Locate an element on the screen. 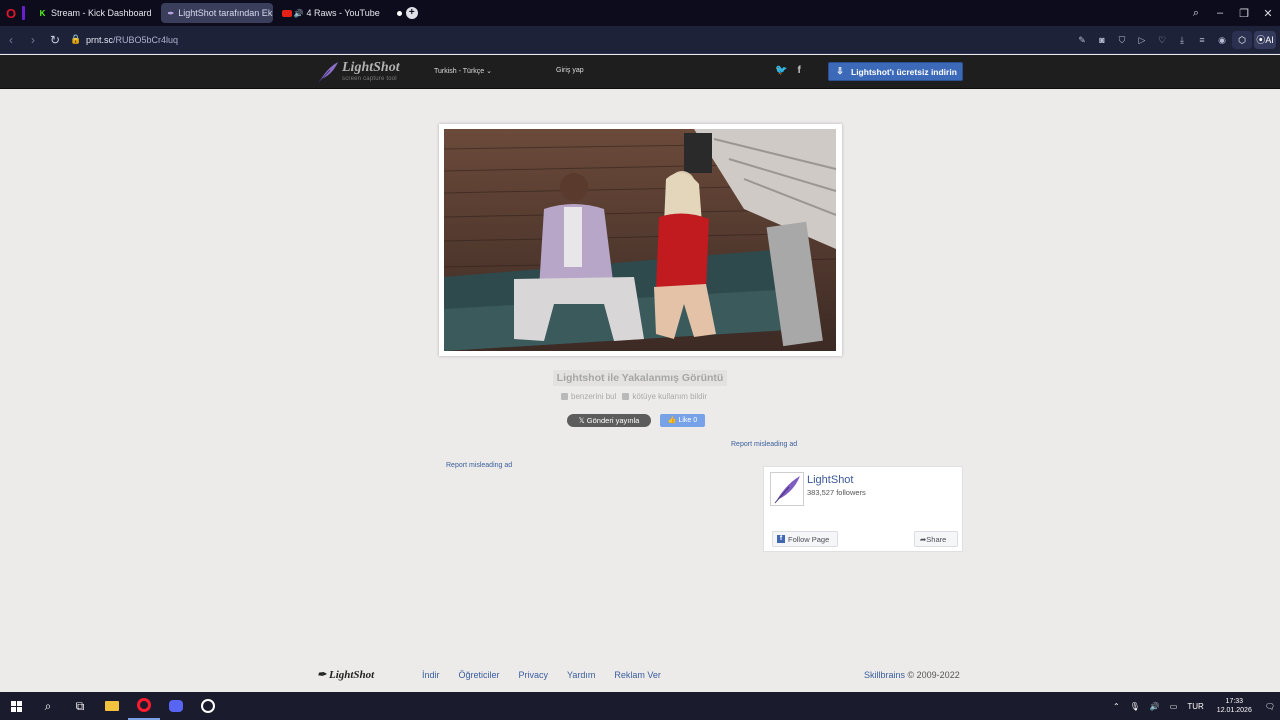 The width and height of the screenshot is (1280, 720). lightshot-logo: LightShot screen capture tool is located at coordinates (358, 72).